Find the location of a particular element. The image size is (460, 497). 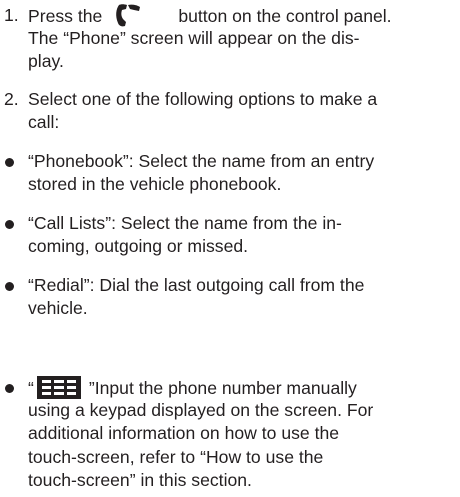

bullet-line: coming, outgoing or missed. is located at coordinates (138, 246).